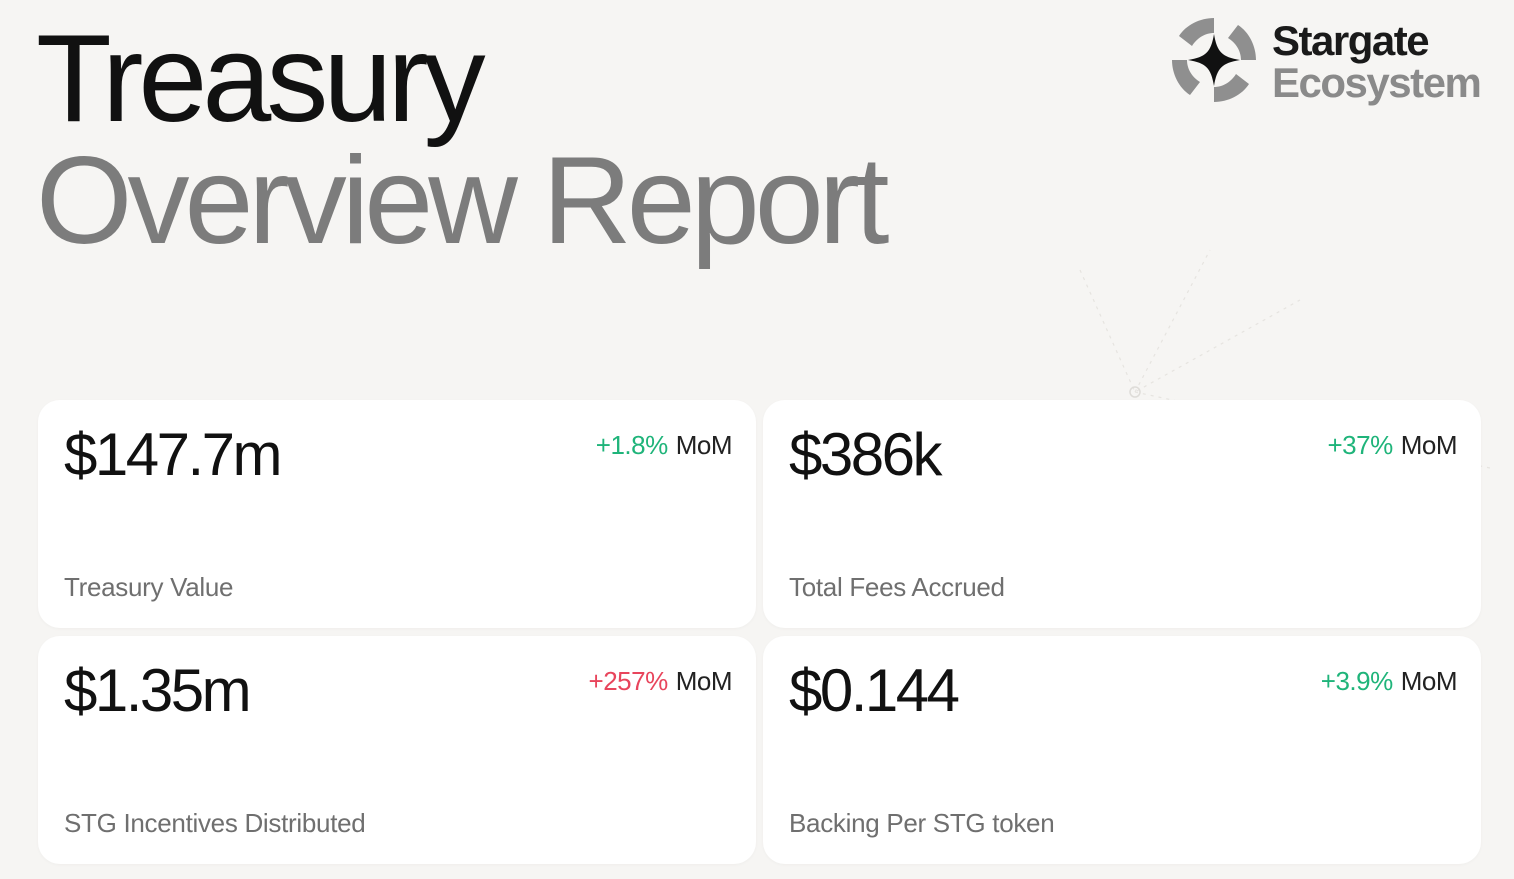  What do you see at coordinates (1122, 750) in the screenshot?
I see `metric-card-backing-per-token: $0.144 +3.9% MoM Backing Per STG token` at bounding box center [1122, 750].